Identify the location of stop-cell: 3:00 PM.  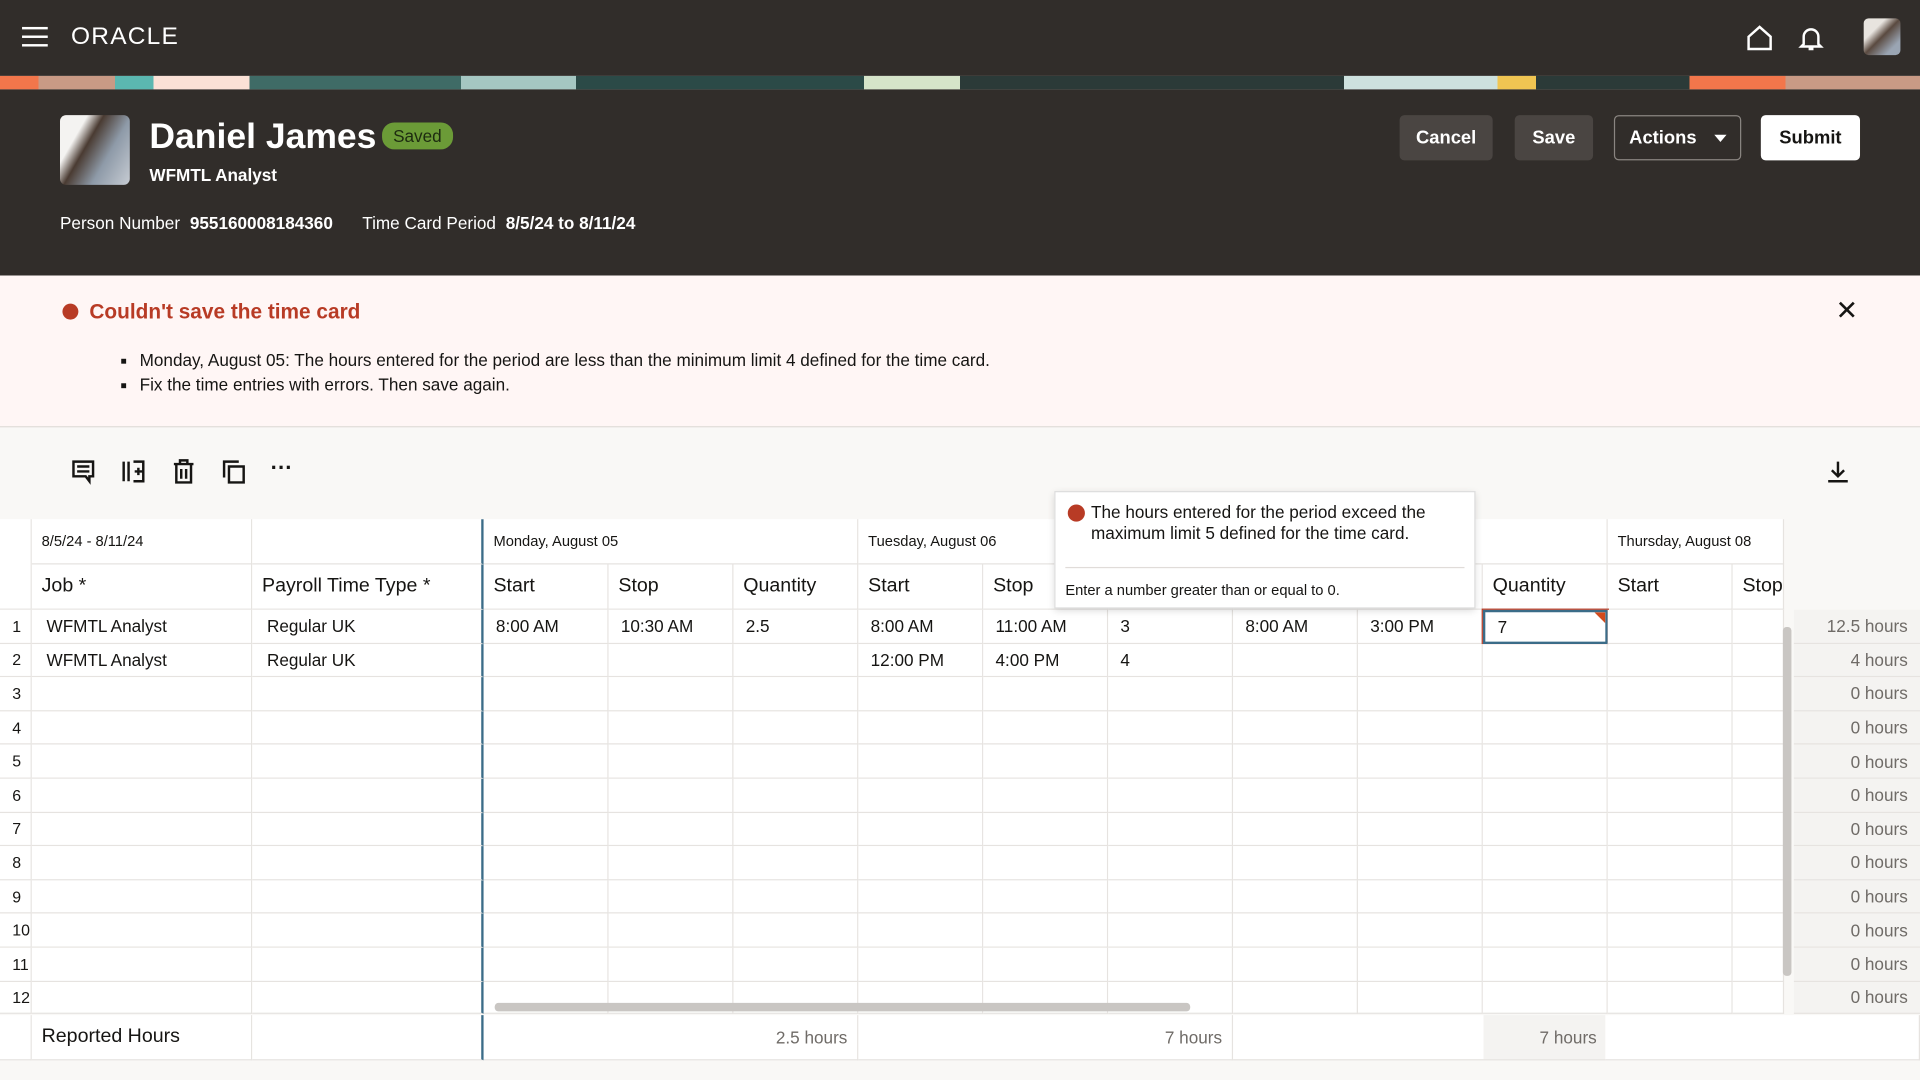
(1420, 626).